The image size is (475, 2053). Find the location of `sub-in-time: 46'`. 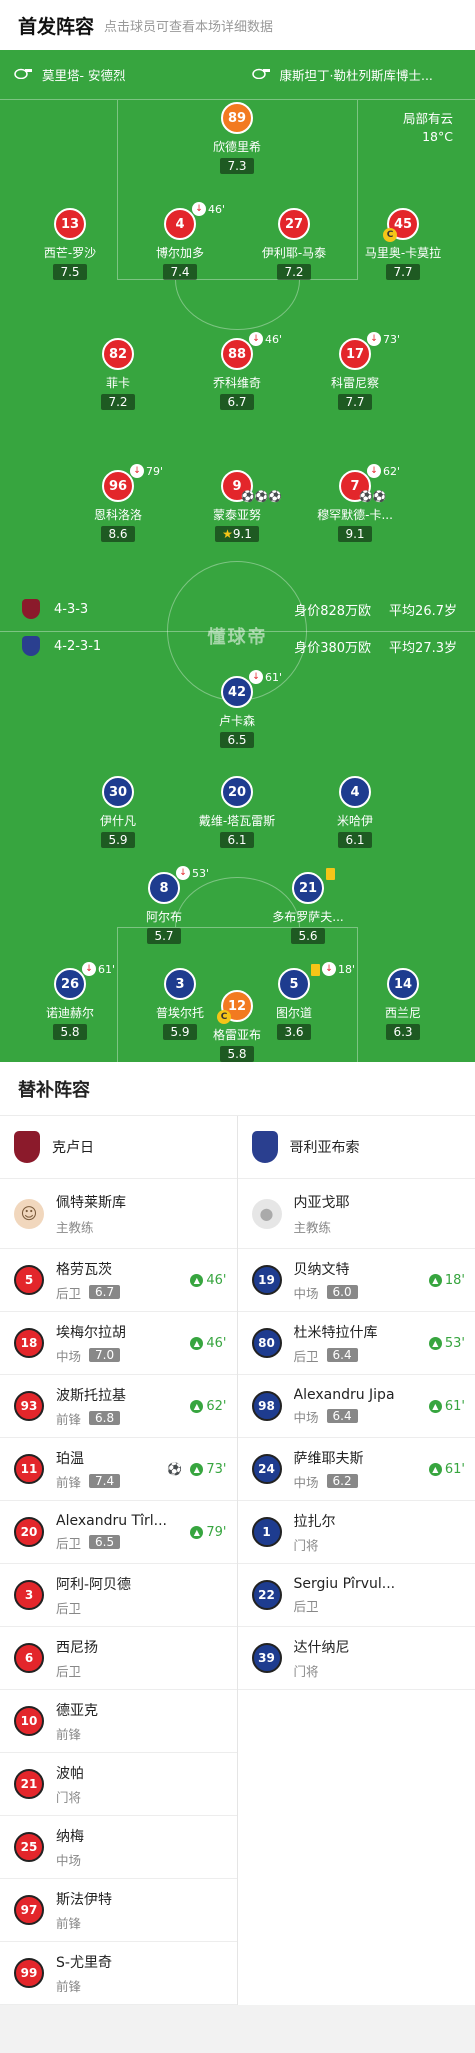

sub-in-time: 46' is located at coordinates (216, 1280).